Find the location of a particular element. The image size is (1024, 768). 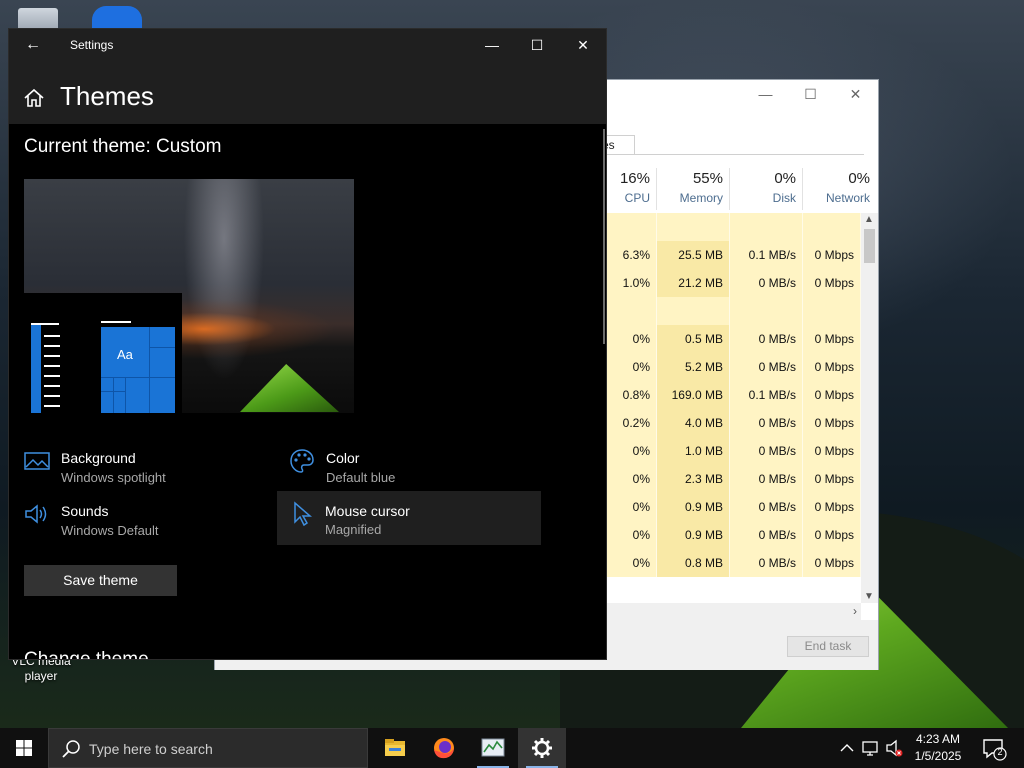

vertical-scrollbar: ▲ ▼ is located at coordinates (869, 408).